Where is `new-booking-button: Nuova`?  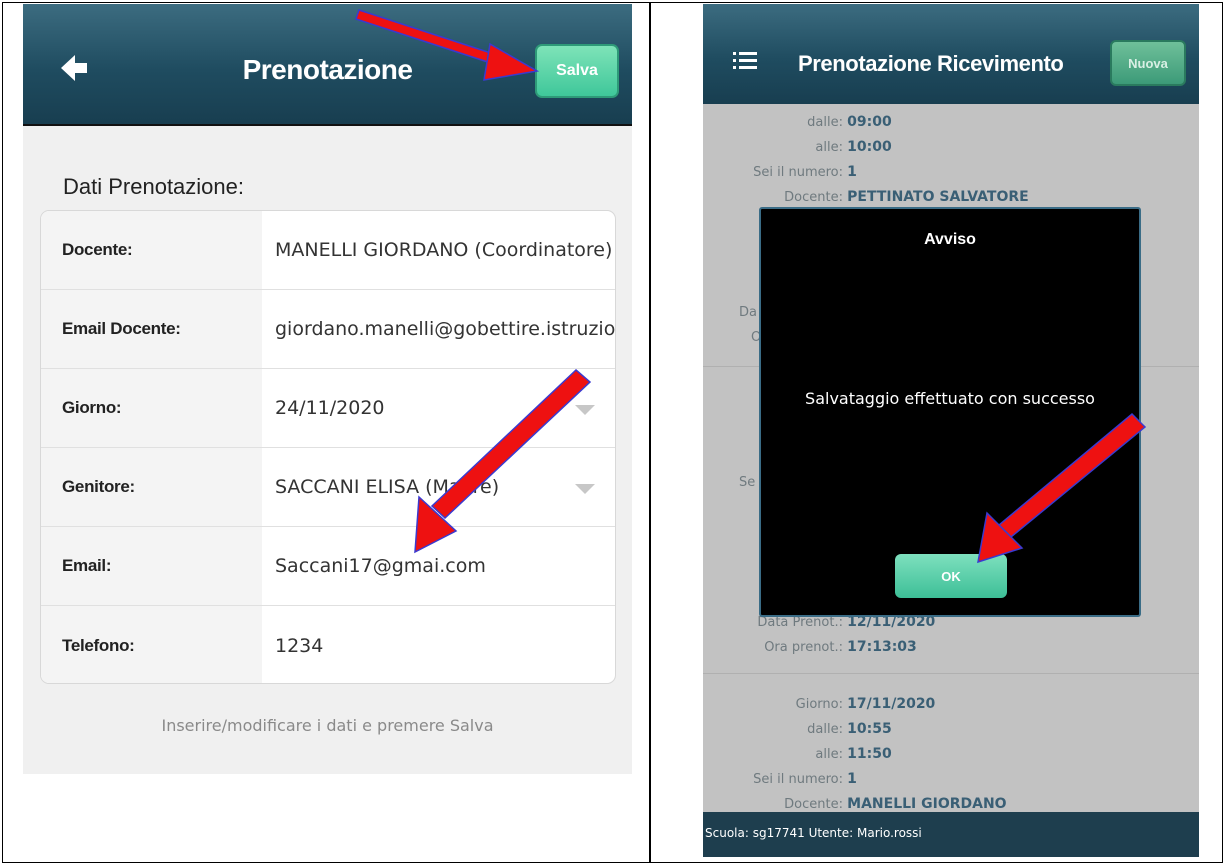 new-booking-button: Nuova is located at coordinates (1148, 63).